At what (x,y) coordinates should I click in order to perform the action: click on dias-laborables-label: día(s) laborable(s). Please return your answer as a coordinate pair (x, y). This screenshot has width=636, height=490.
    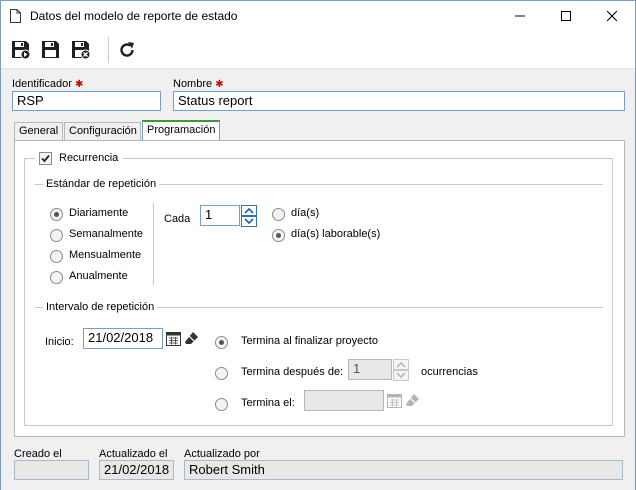
    Looking at the image, I should click on (336, 234).